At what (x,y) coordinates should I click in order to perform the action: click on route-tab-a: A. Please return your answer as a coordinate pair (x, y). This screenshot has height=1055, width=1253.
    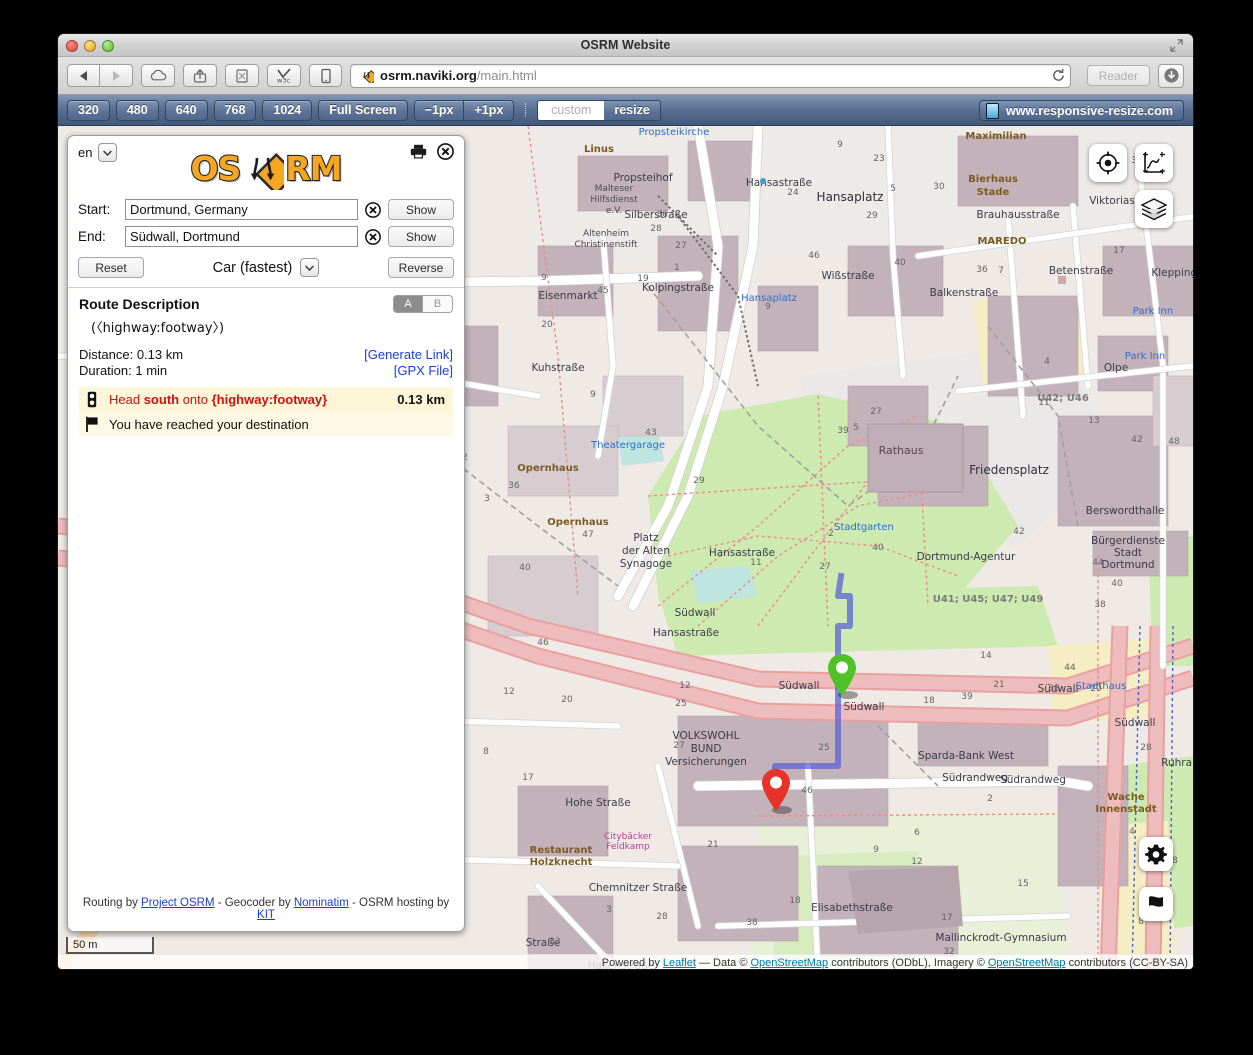
    Looking at the image, I should click on (408, 304).